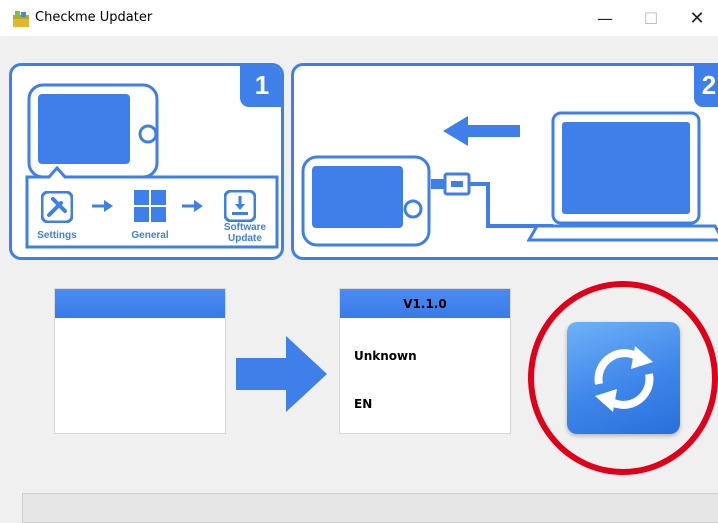 The image size is (718, 523). Describe the element at coordinates (146, 161) in the screenshot. I see `step1-panel: 1 Settings General Software Update` at that location.